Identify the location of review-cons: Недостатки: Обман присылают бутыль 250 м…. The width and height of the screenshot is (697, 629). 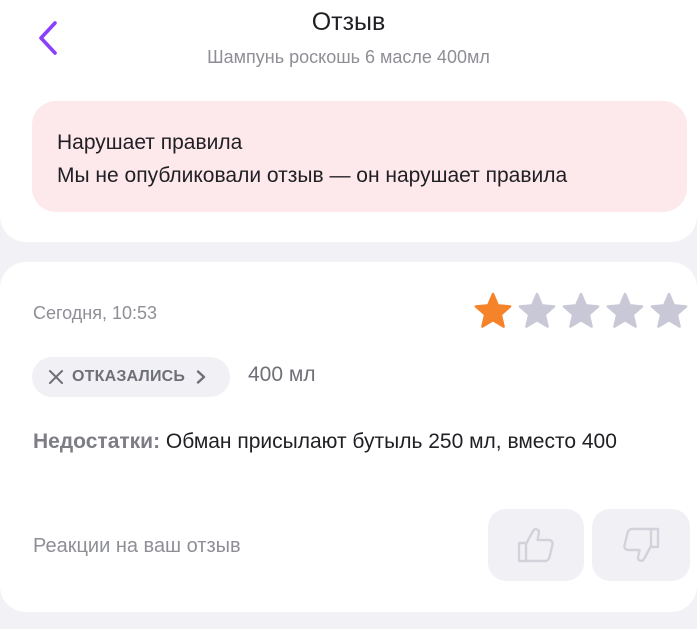
(358, 441).